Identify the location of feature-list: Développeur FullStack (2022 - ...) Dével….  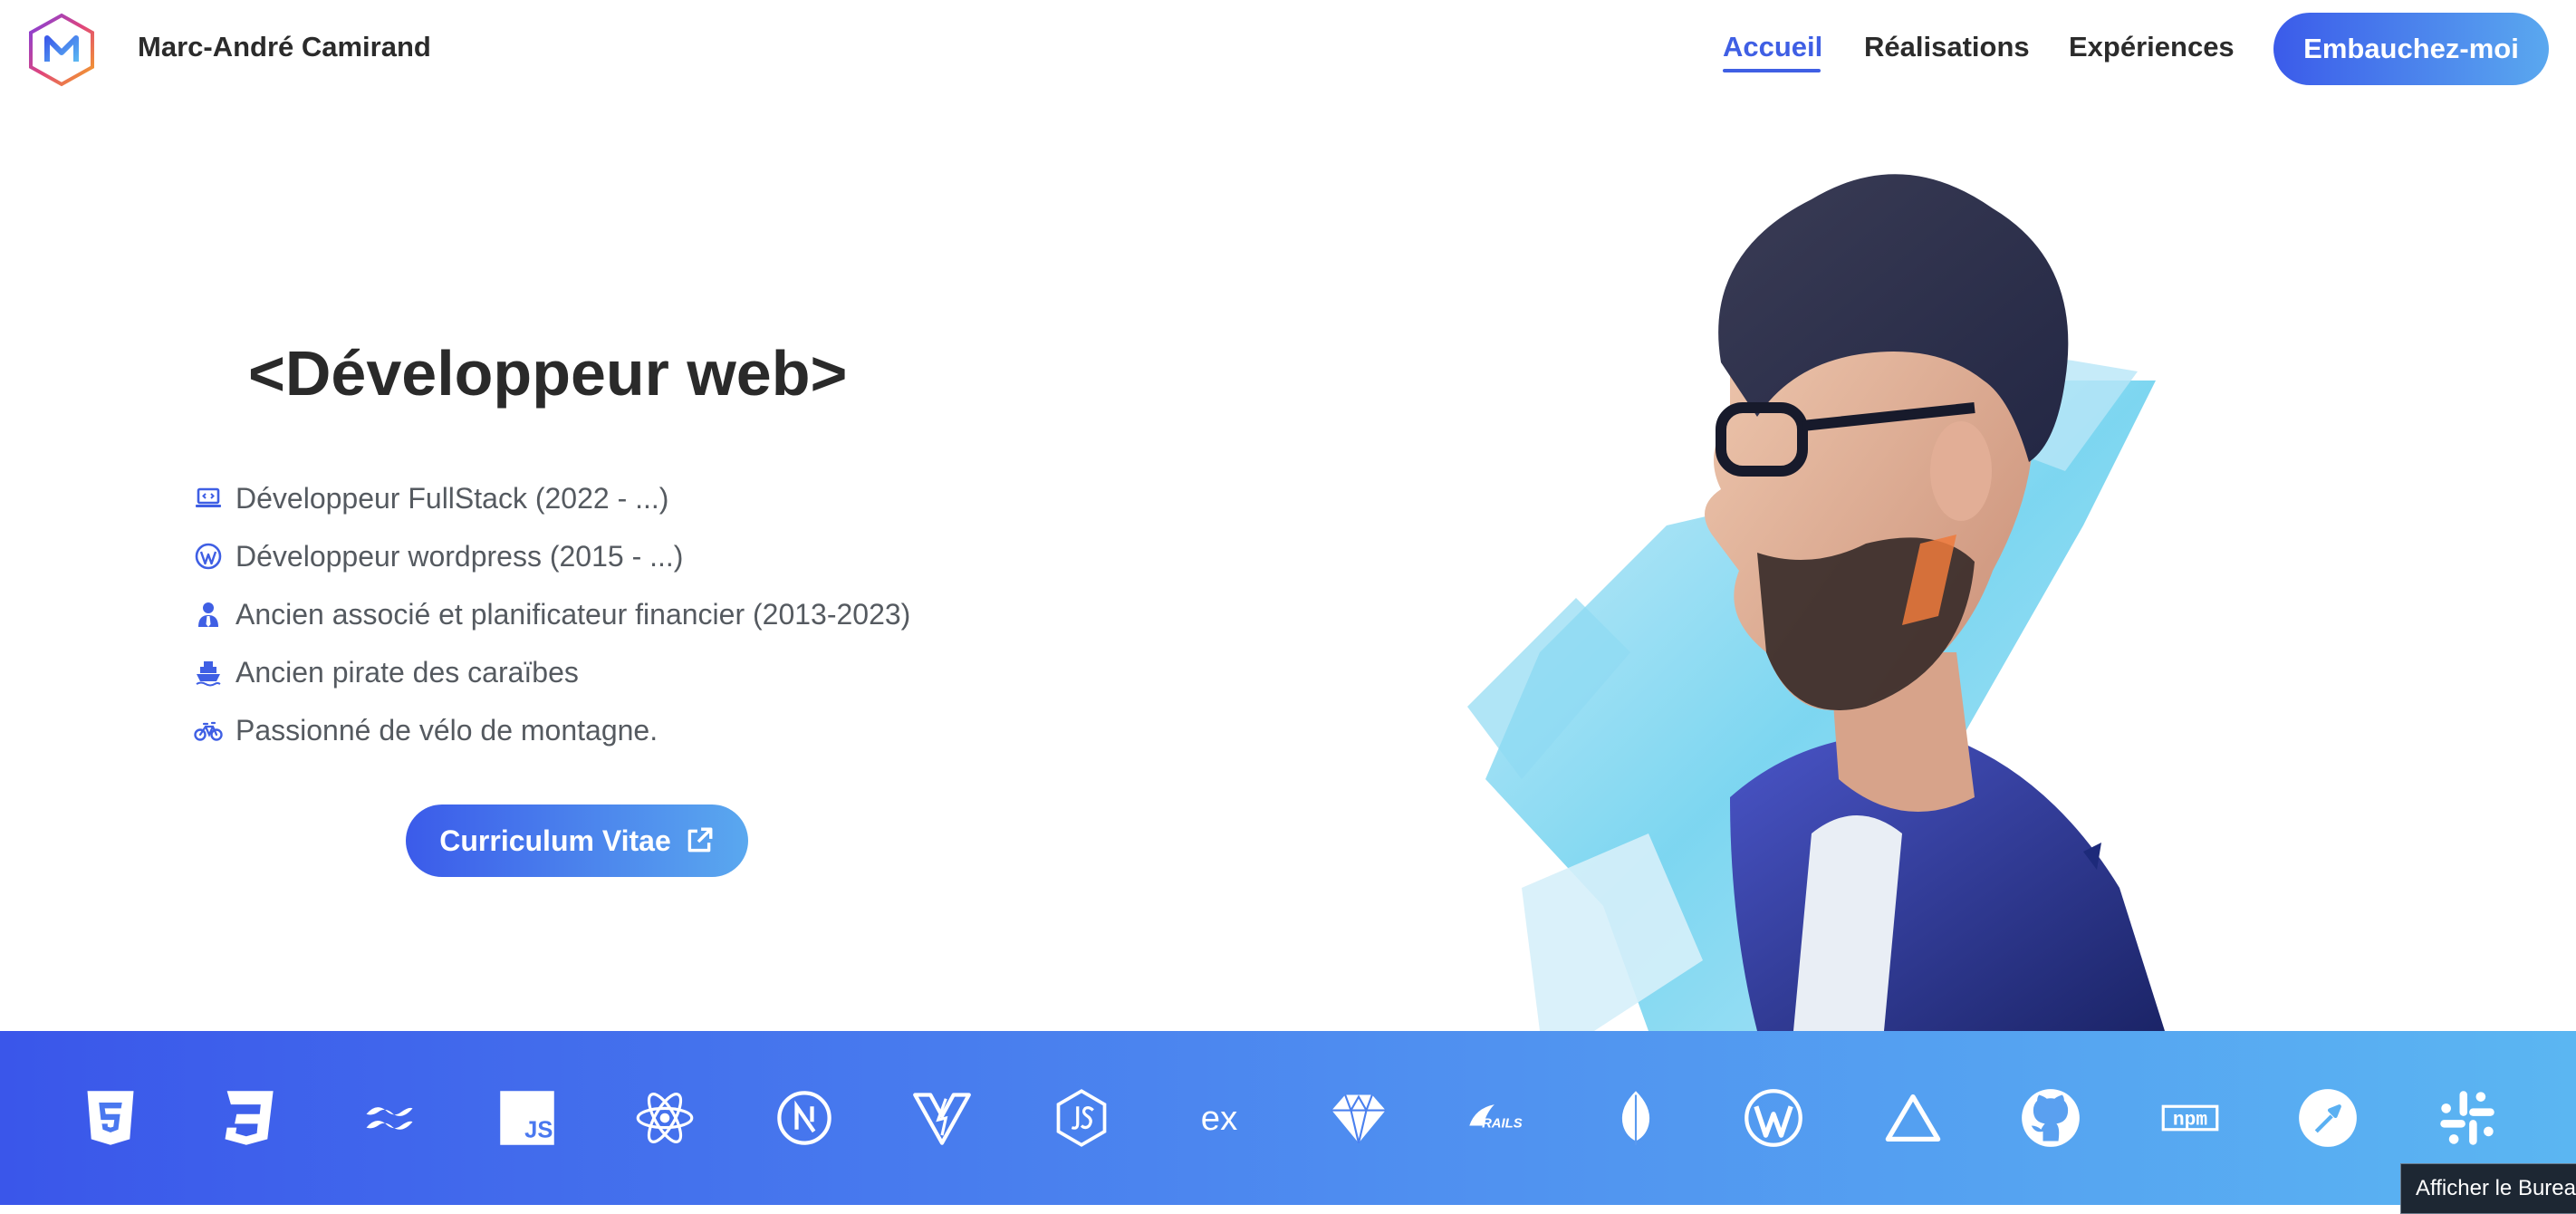
(550, 614).